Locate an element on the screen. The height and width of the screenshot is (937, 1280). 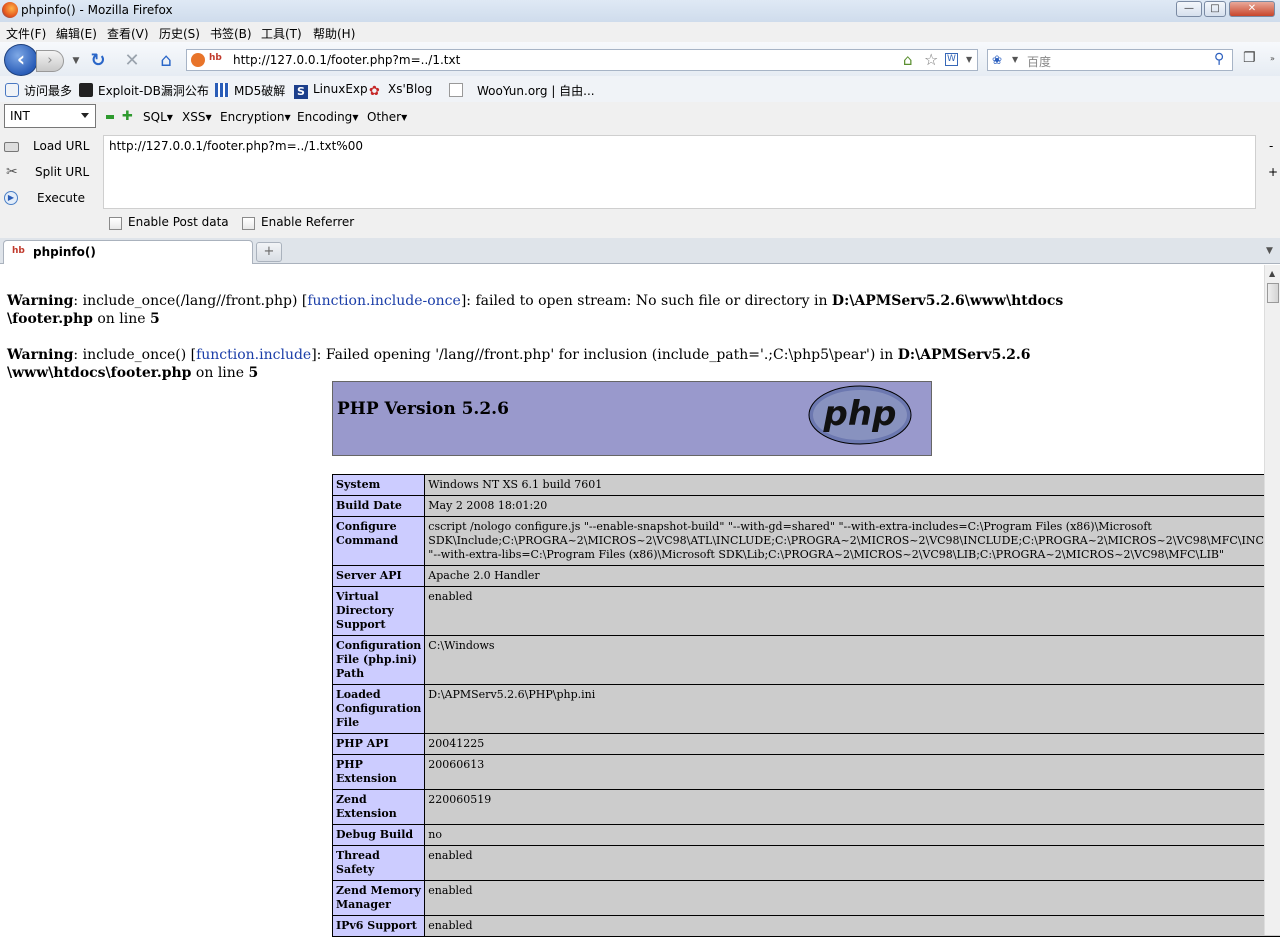
url-dropdown-icon: ▼ is located at coordinates (969, 59).